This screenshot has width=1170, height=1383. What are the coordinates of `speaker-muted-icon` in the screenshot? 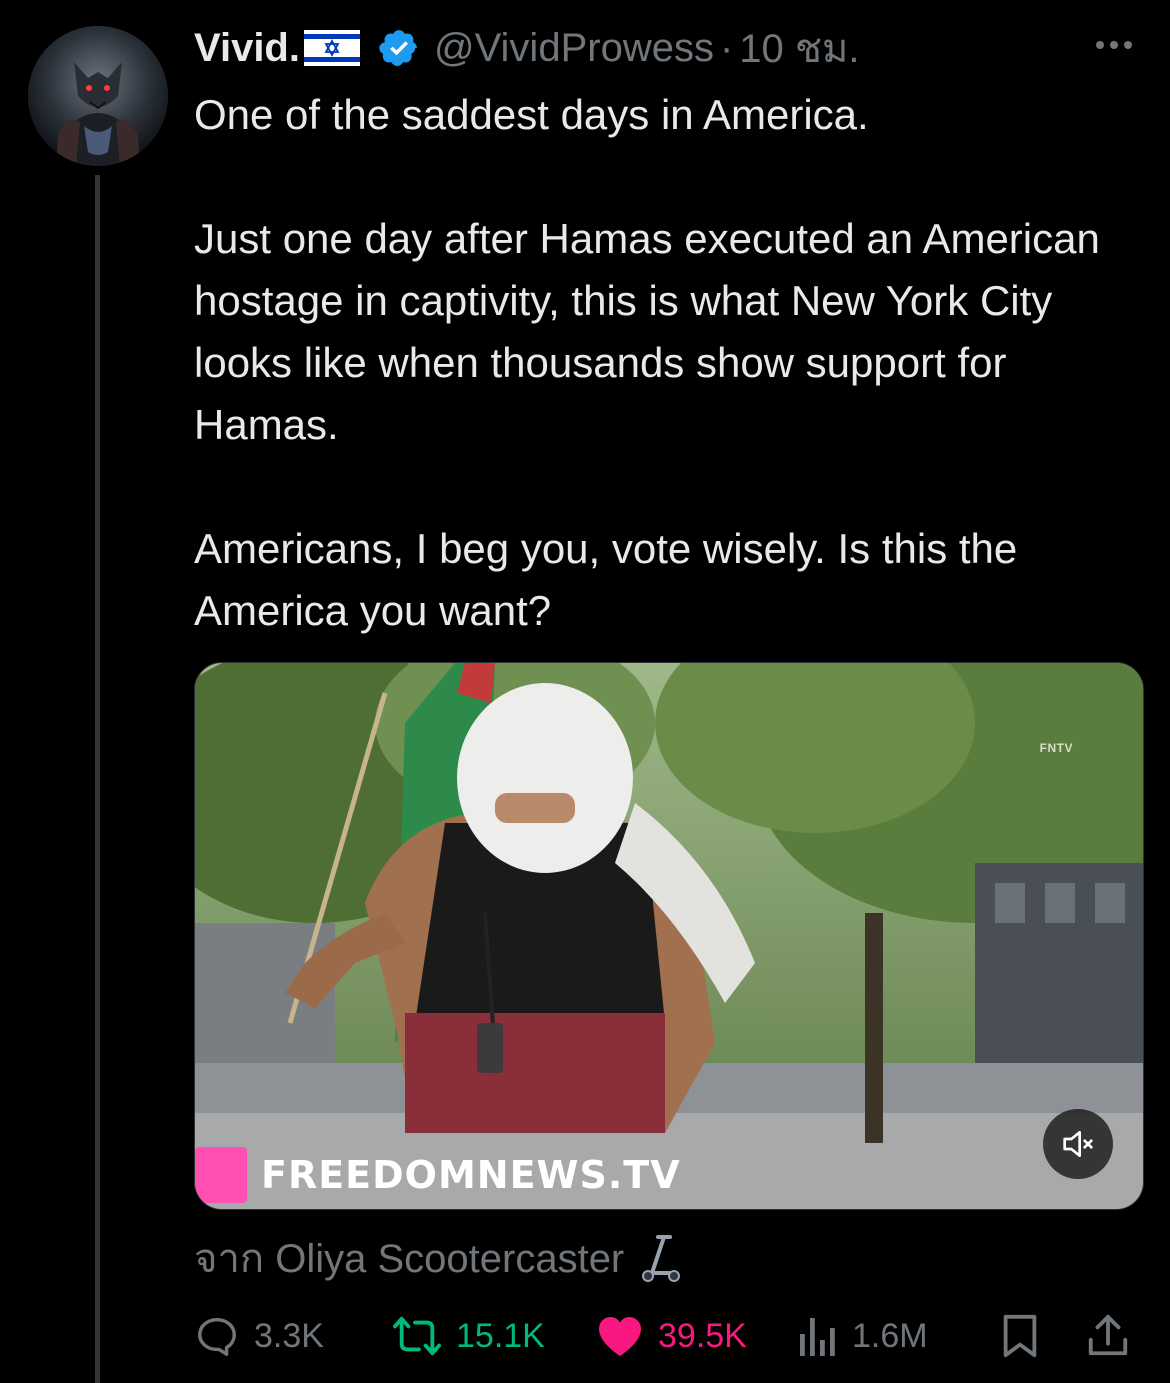 It's located at (1078, 1144).